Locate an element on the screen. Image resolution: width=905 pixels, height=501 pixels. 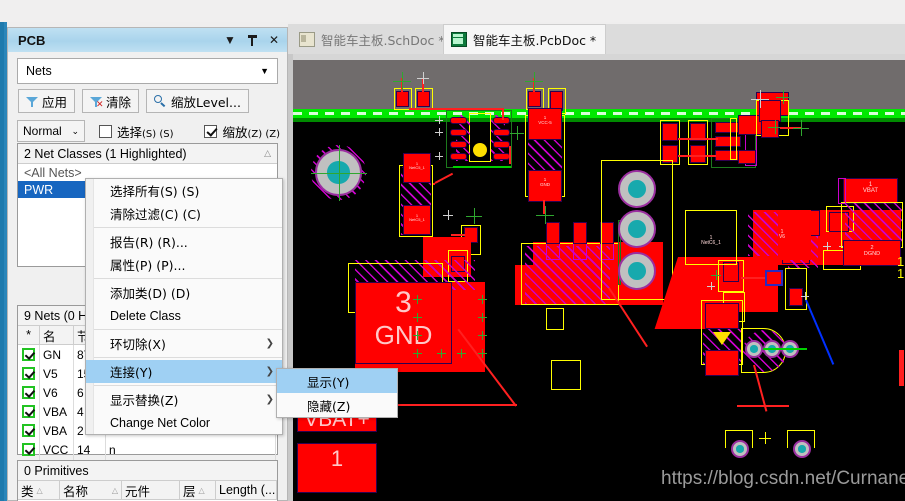
board-dimension-text: 11 is located at coordinates (901, 268).